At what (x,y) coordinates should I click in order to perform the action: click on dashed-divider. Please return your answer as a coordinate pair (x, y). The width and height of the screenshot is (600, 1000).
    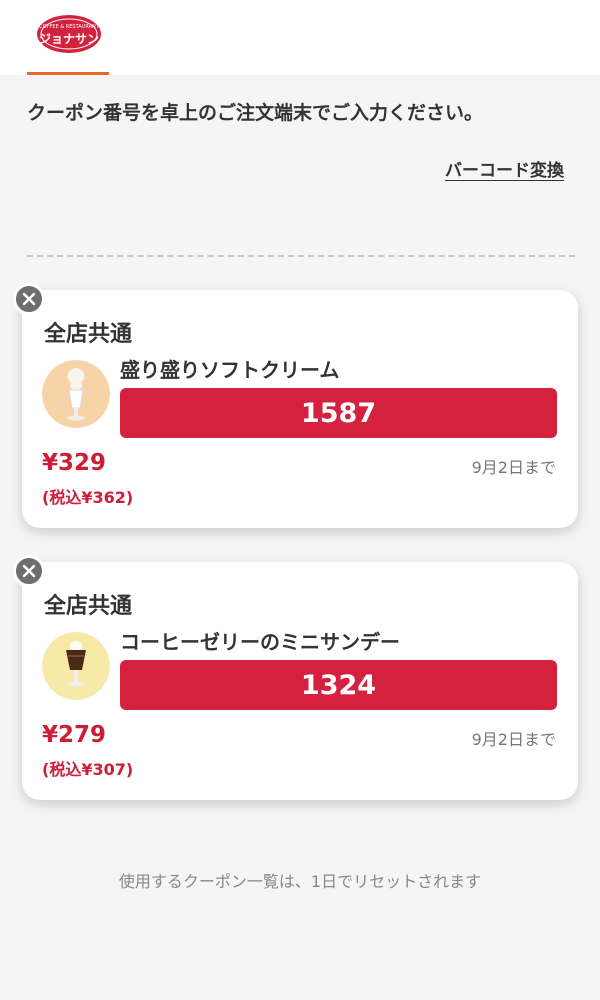
    Looking at the image, I should click on (301, 256).